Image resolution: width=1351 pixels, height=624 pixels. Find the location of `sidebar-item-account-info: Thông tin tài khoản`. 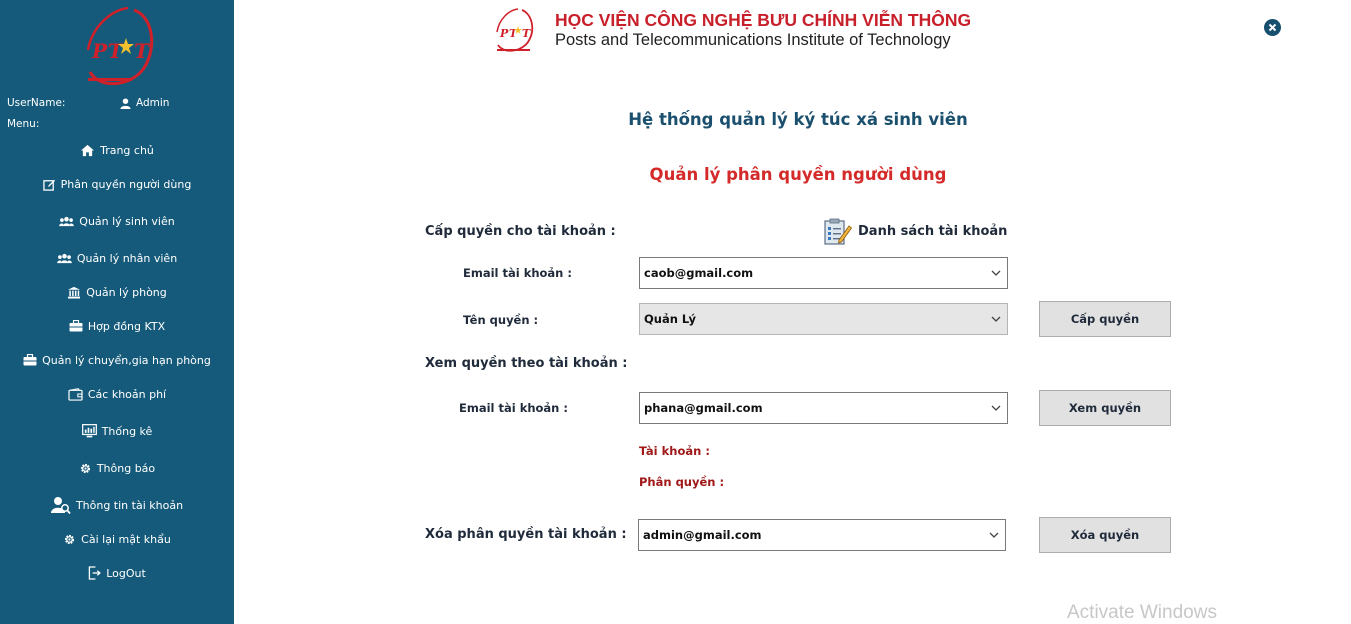

sidebar-item-account-info: Thông tin tài khoản is located at coordinates (117, 505).